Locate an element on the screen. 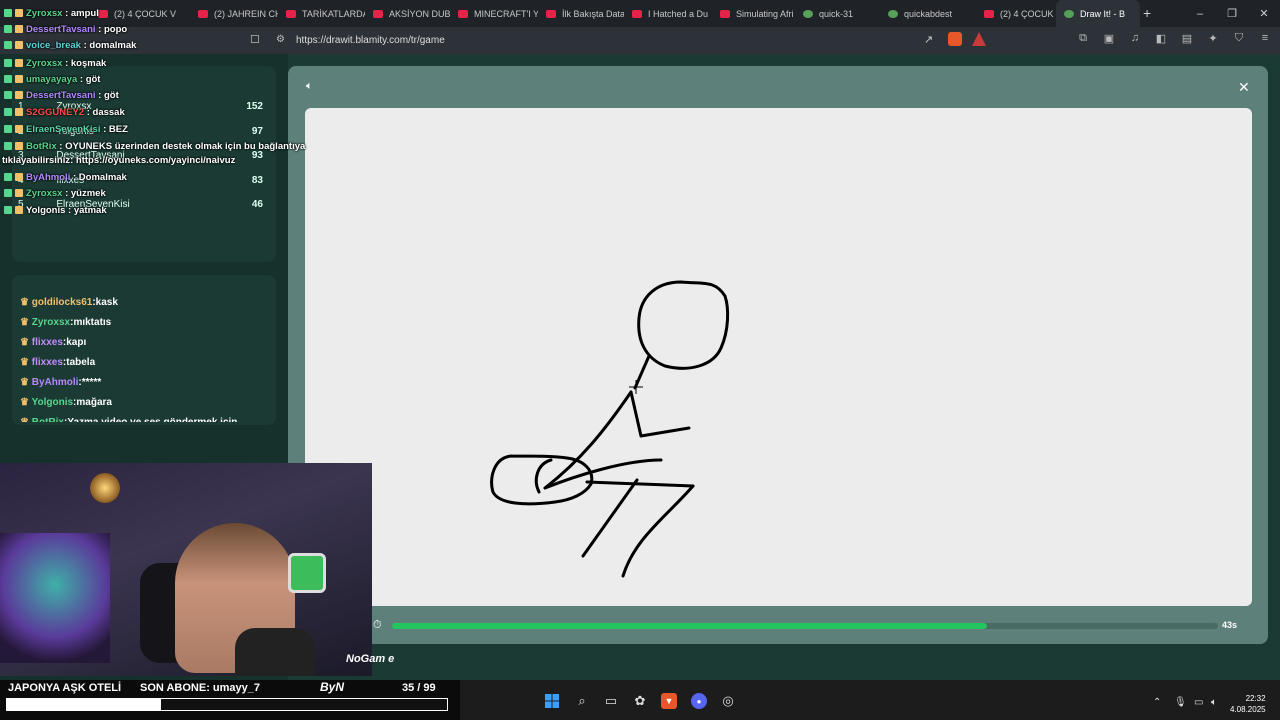 This screenshot has width=1280, height=720. overlay-chat-text: BEZ is located at coordinates (118, 129).